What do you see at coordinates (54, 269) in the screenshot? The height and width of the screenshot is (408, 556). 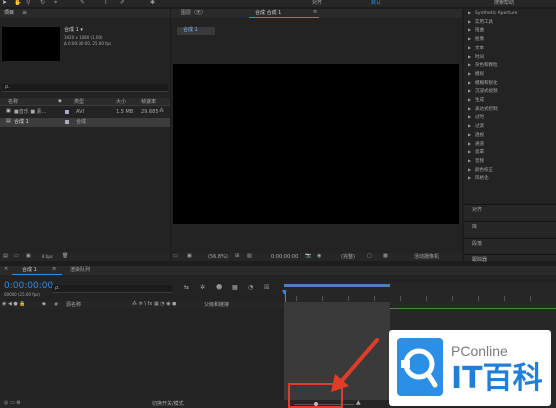 I see `timeline-menu-icon: ≡` at bounding box center [54, 269].